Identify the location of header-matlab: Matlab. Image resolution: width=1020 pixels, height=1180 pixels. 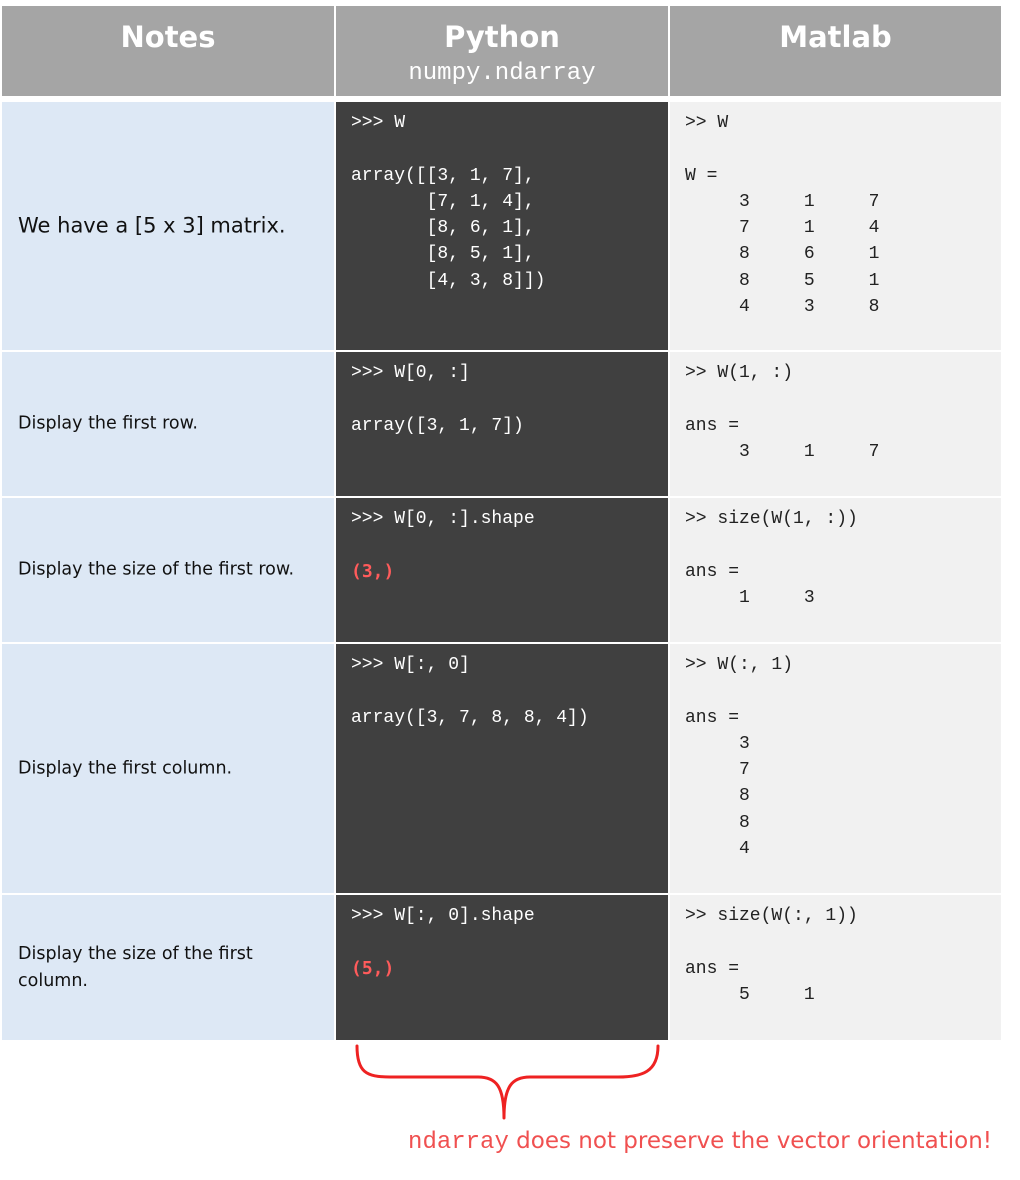
(835, 51).